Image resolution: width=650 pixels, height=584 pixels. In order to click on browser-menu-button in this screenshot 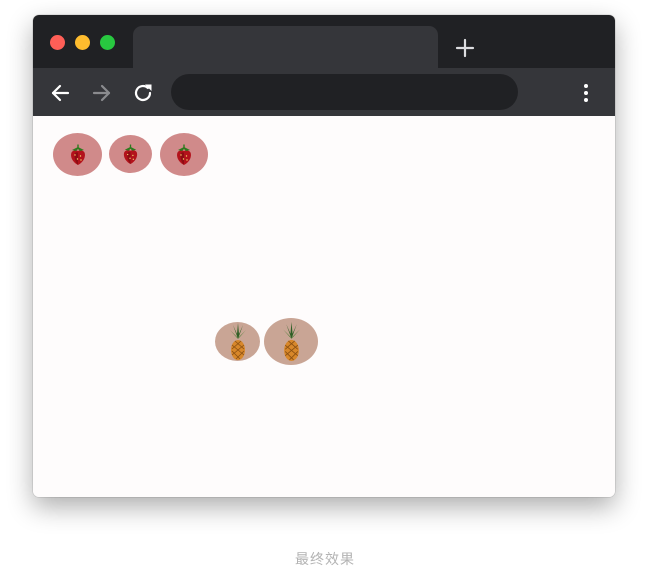, I will do `click(586, 93)`.